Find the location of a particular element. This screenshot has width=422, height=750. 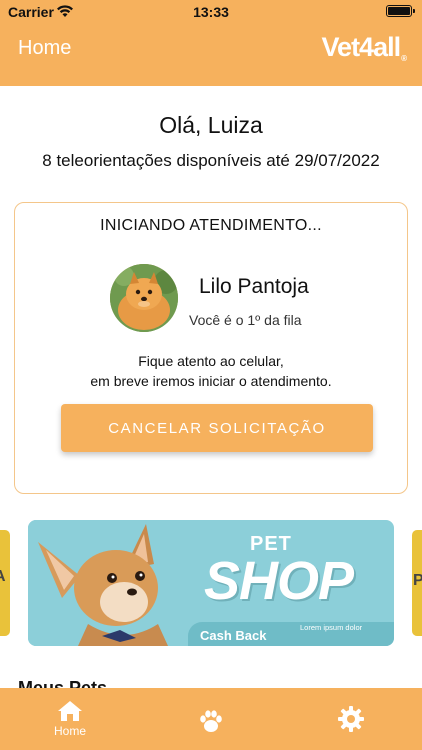

pet-avatar is located at coordinates (144, 298).